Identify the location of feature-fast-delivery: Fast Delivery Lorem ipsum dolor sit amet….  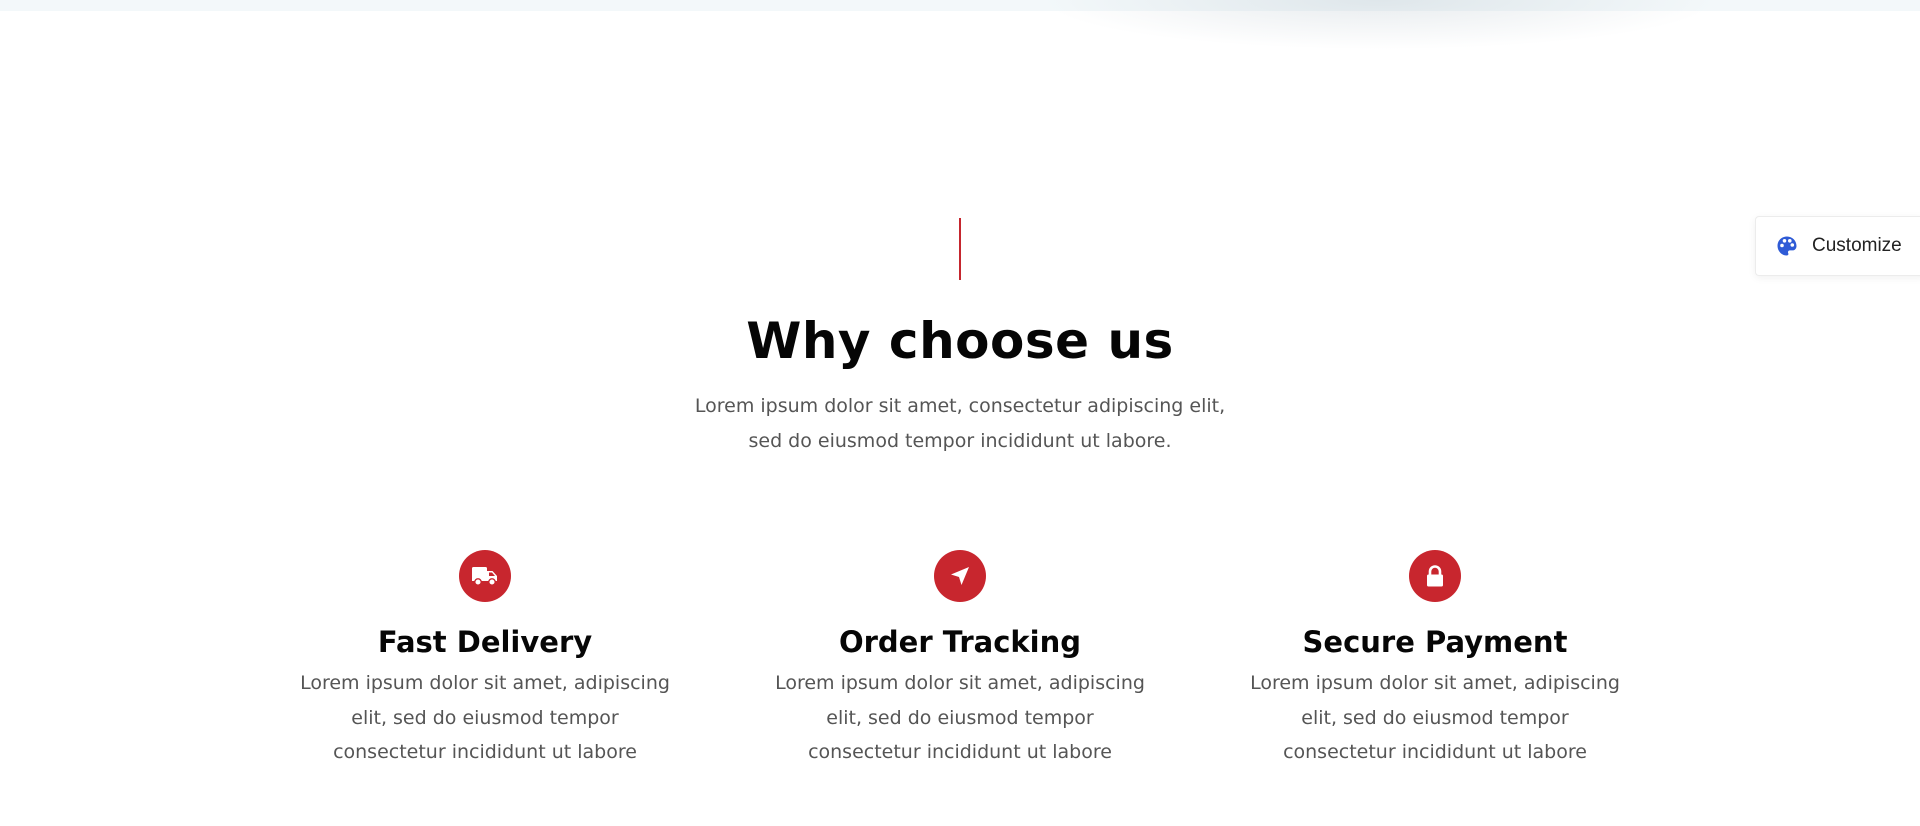
(485, 660).